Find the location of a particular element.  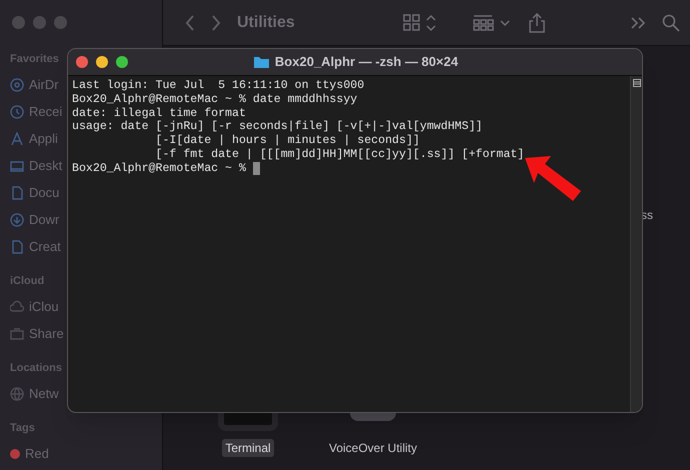

terminal-line: [-I[date | hours | minutes | seconds]] is located at coordinates (287, 141).